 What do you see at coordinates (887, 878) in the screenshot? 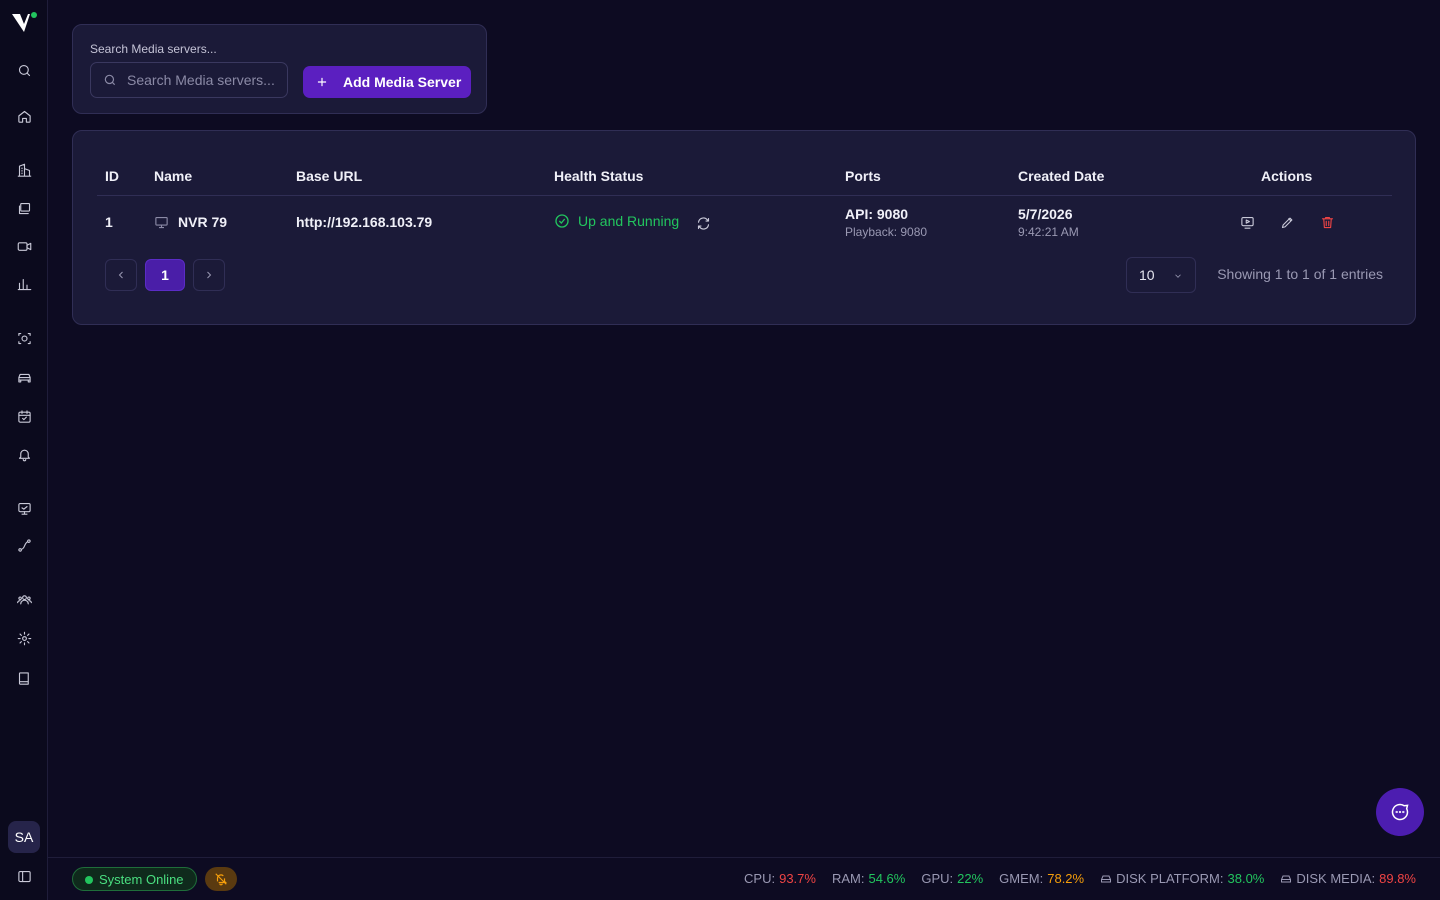
I see `ram-value: 54.6%` at bounding box center [887, 878].